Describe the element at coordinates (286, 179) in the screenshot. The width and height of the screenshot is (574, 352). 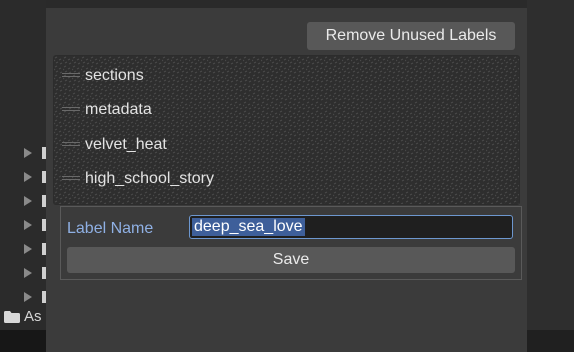
I see `list-item: high_school_story` at that location.